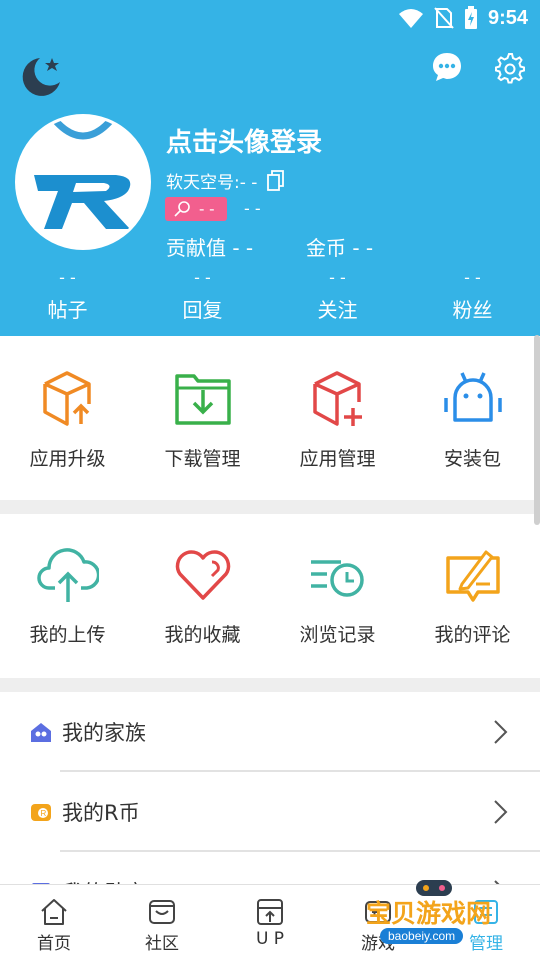  I want to click on upload-up-icon, so click(270, 912).